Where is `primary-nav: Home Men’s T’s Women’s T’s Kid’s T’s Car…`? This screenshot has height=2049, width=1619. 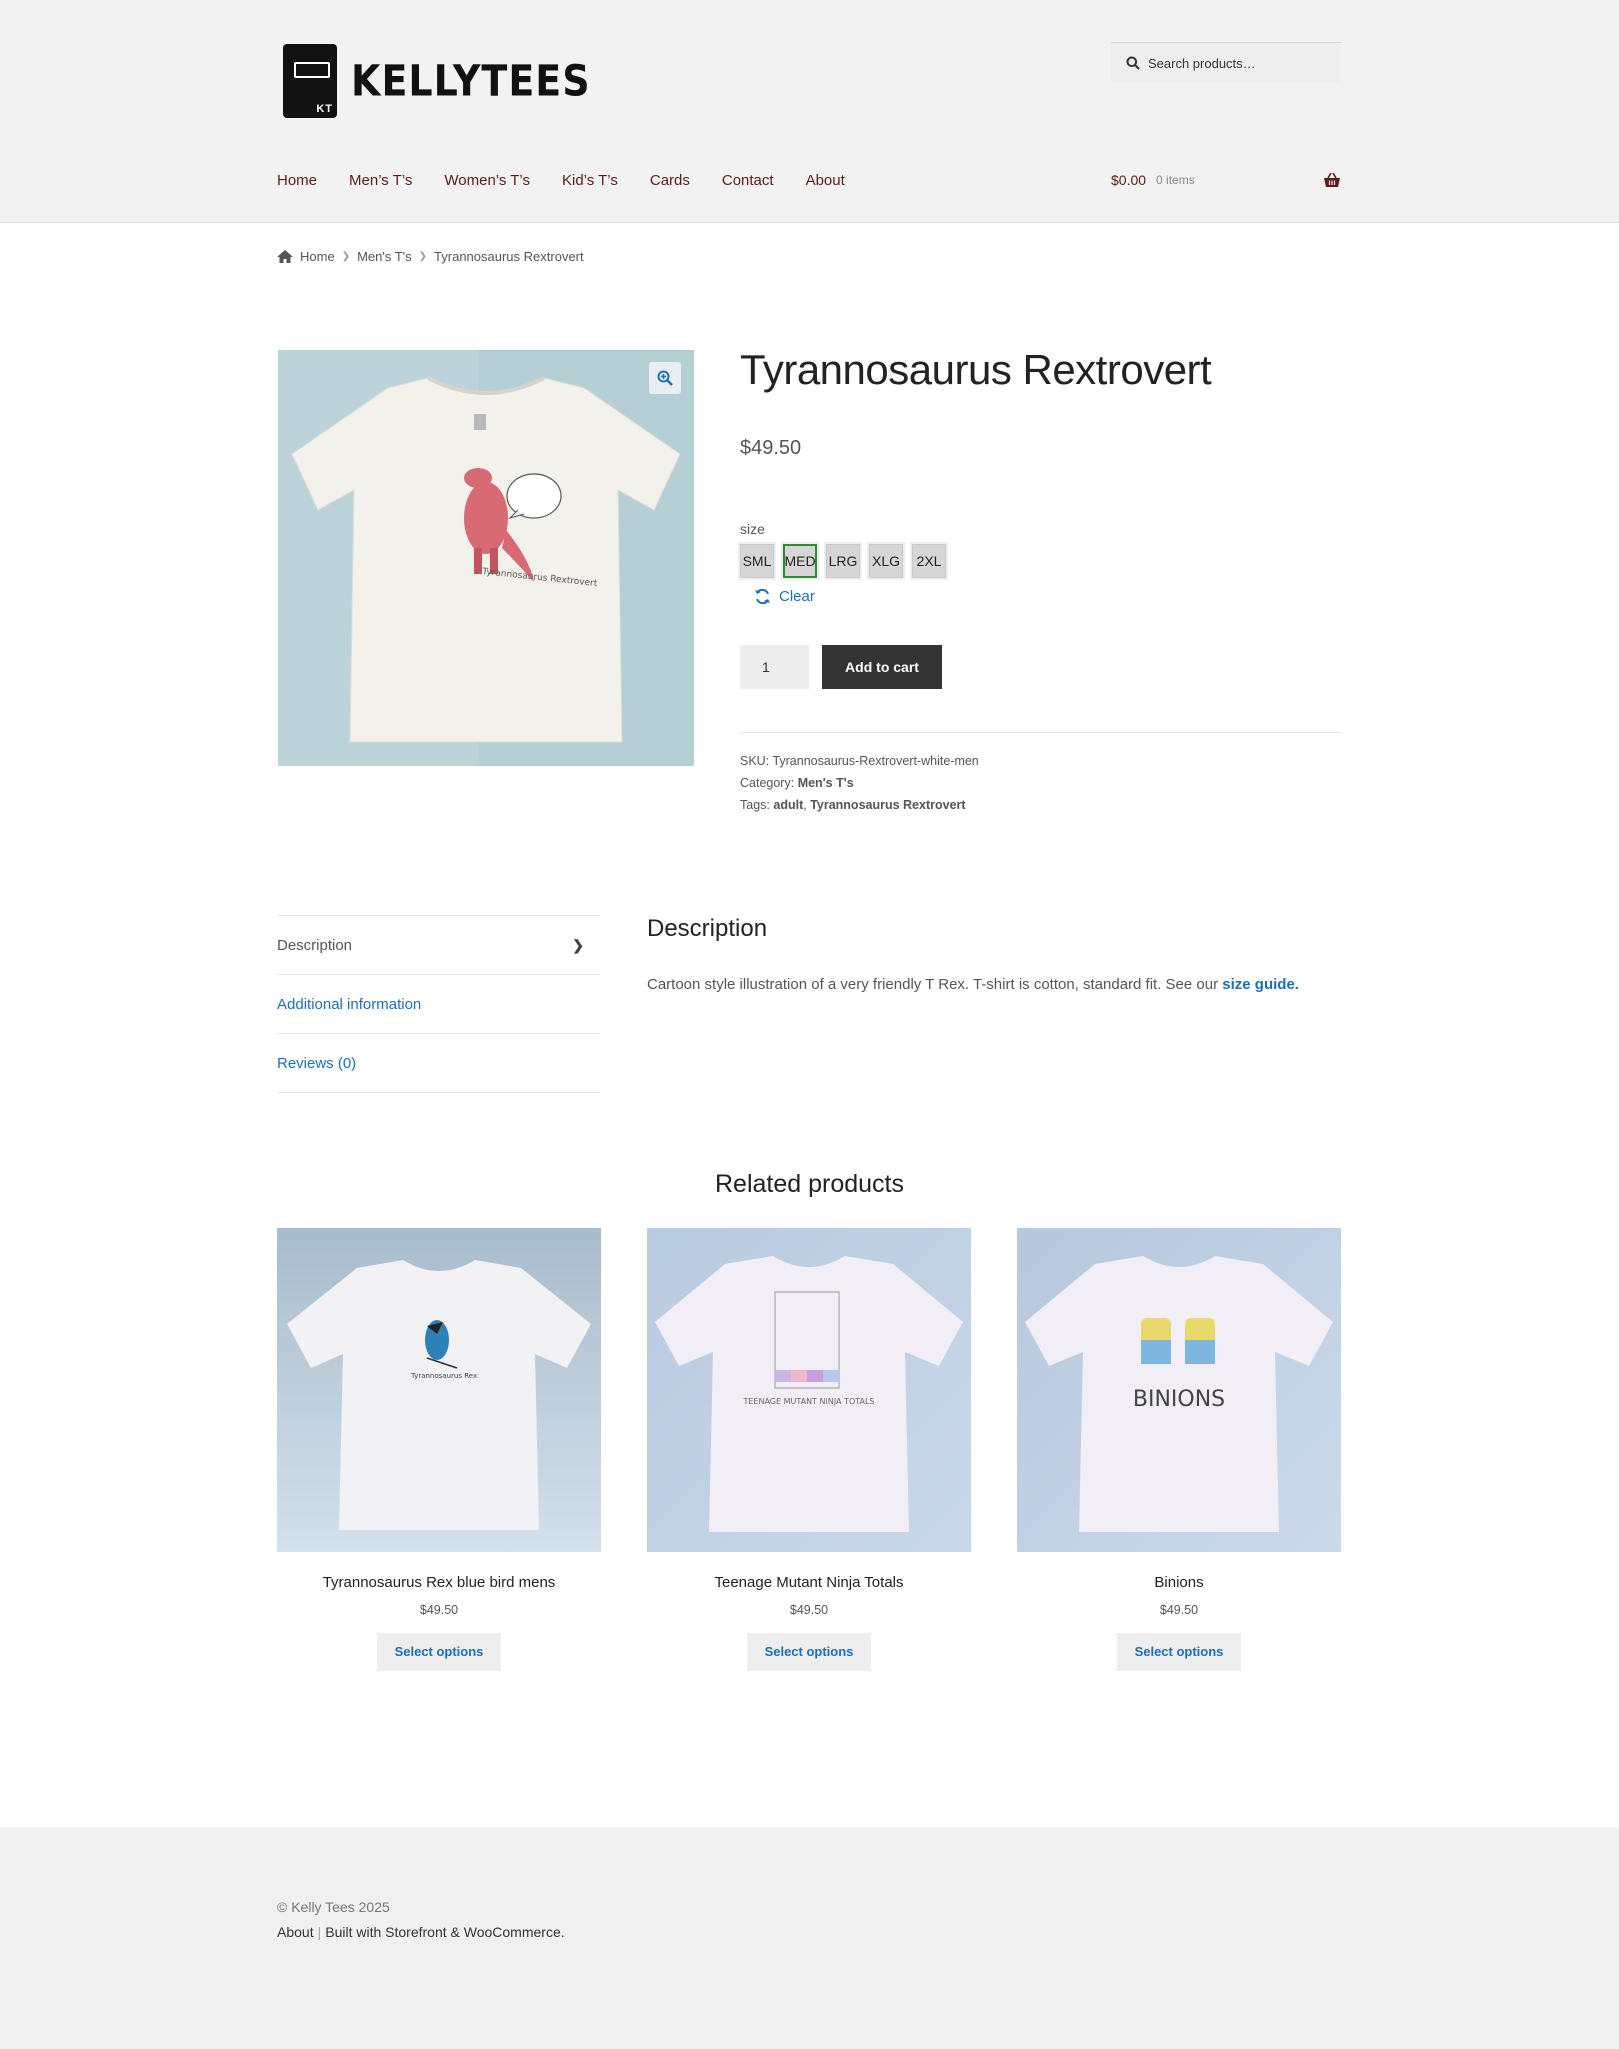 primary-nav: Home Men’s T’s Women’s T’s Kid’s T’s Car… is located at coordinates (577, 180).